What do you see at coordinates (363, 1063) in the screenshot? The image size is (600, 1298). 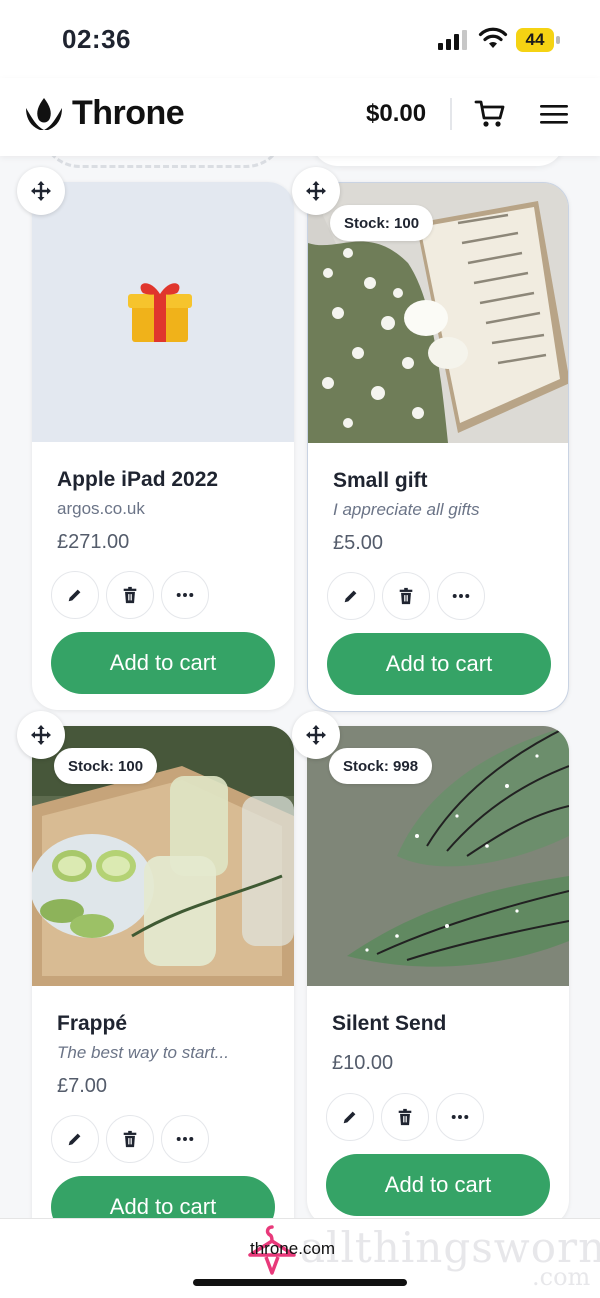 I see `product-price: £10.00` at bounding box center [363, 1063].